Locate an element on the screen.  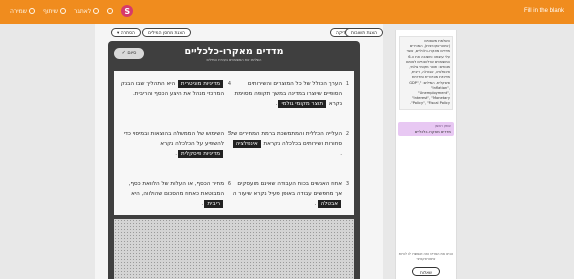
answer-blank: ריבית is located at coordinates (213, 204).